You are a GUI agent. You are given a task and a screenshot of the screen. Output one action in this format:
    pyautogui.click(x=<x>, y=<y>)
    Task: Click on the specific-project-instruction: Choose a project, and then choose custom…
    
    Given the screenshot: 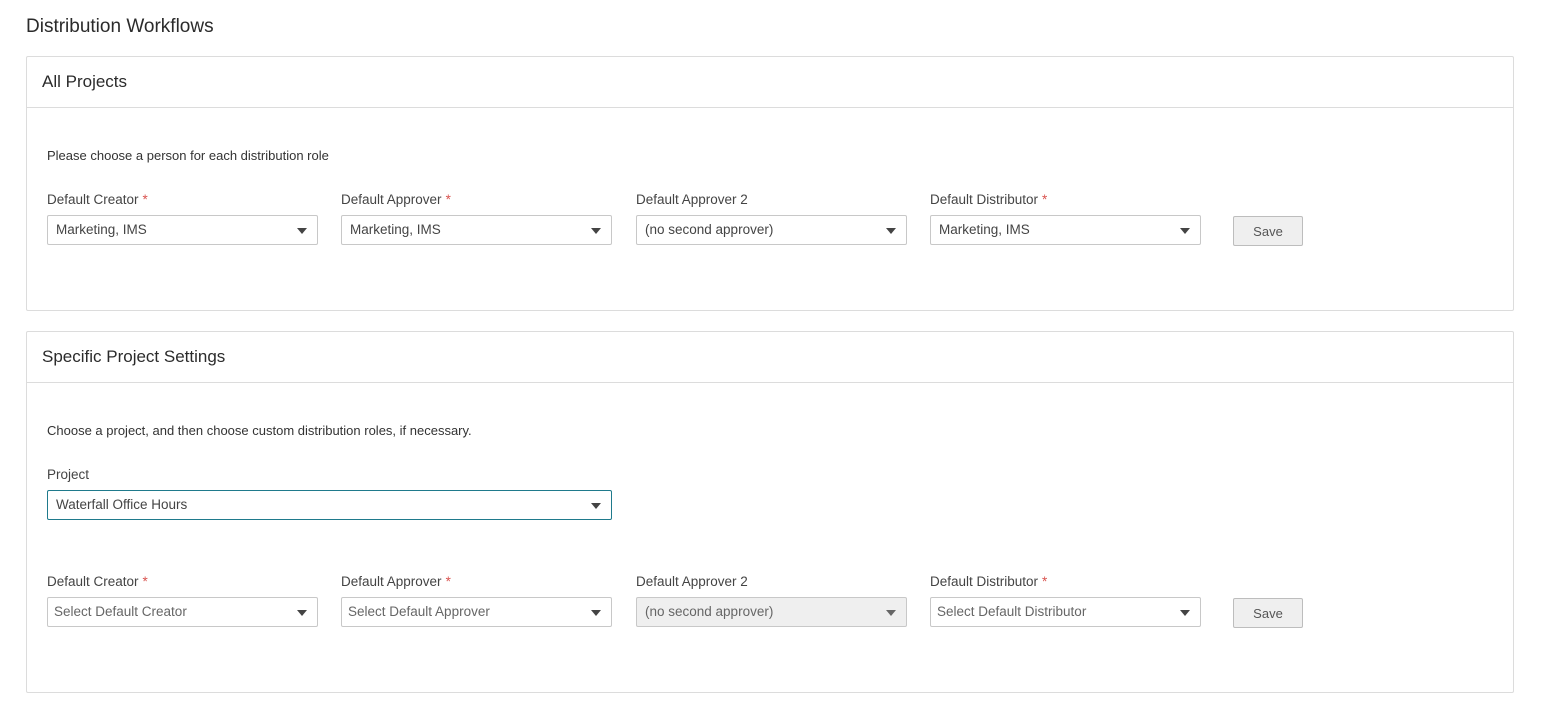 What is the action you would take?
    pyautogui.click(x=259, y=430)
    